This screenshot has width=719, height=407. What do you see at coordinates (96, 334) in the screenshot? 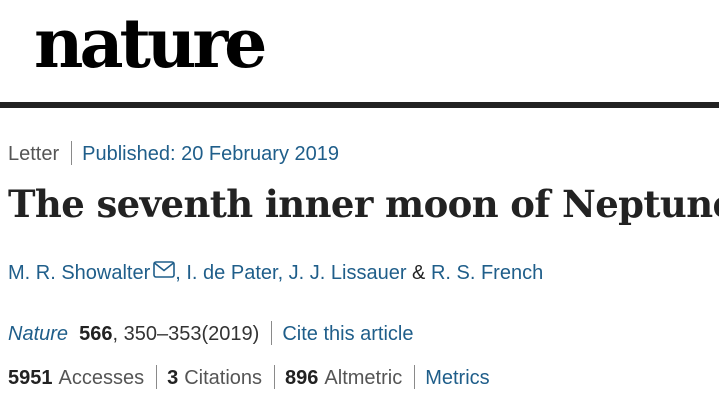
I see `volume-number: 566` at bounding box center [96, 334].